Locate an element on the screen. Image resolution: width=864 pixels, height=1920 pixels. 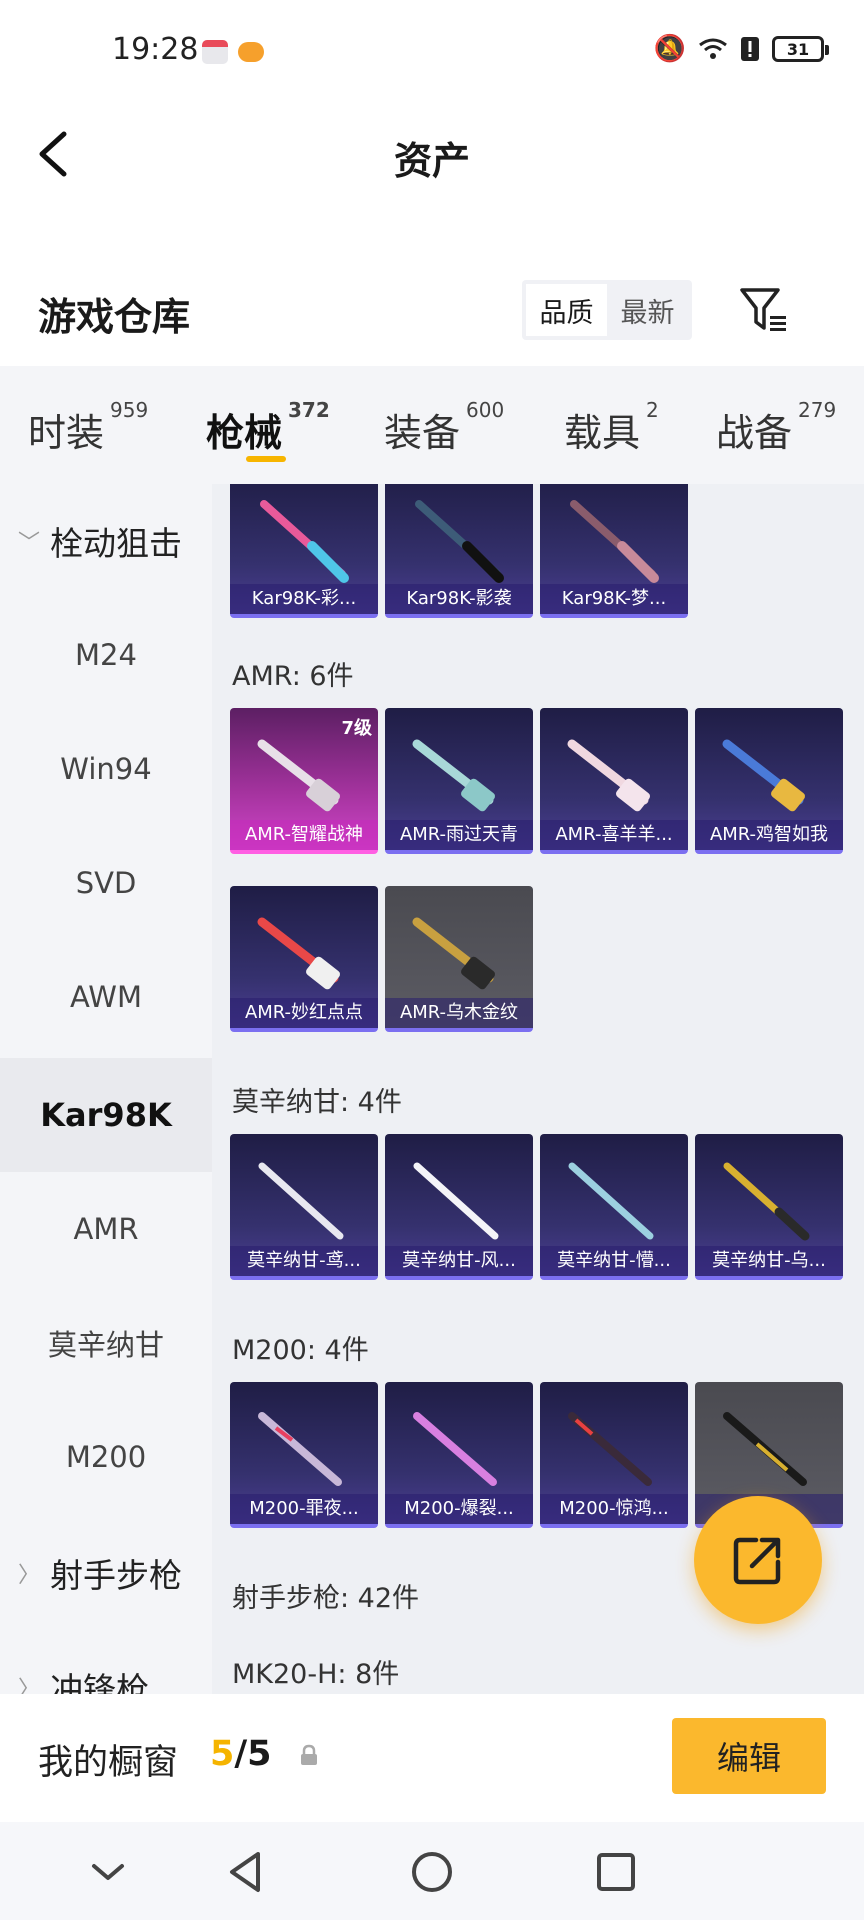
section-label-mosin: 莫辛纳甘: 4件 is located at coordinates (317, 1102).